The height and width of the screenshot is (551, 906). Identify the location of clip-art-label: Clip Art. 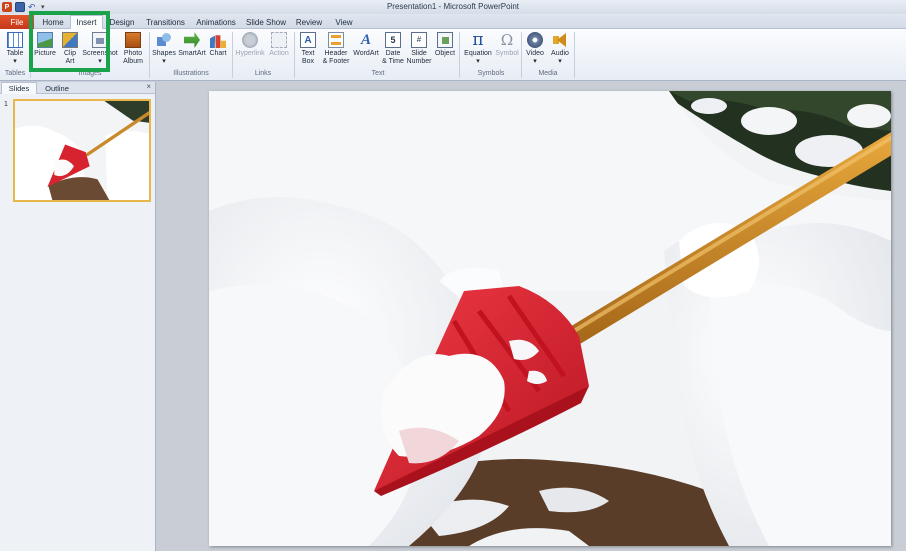
(70, 57).